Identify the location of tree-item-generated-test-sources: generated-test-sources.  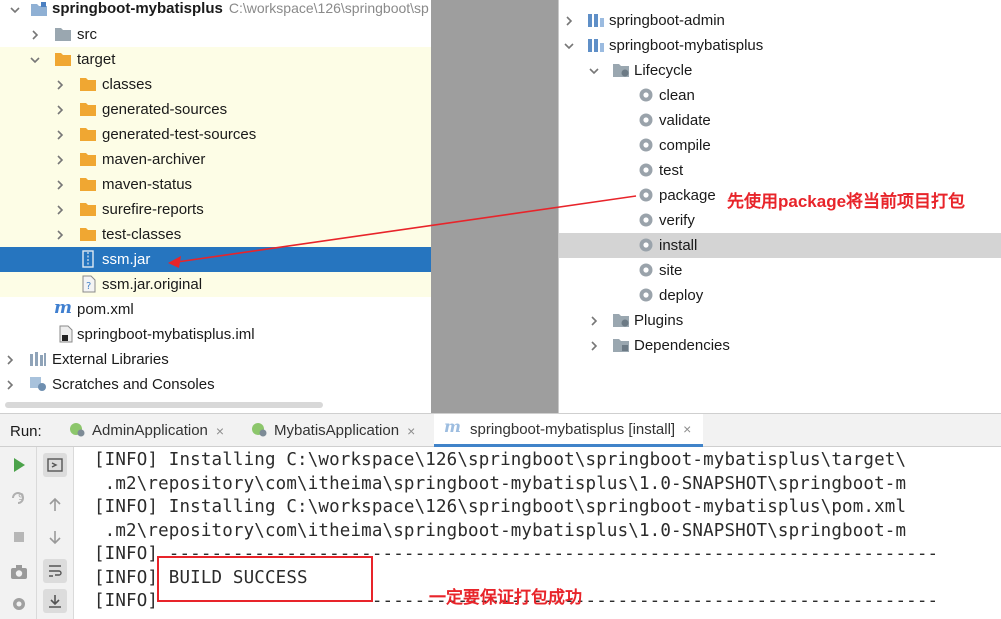
(215, 134).